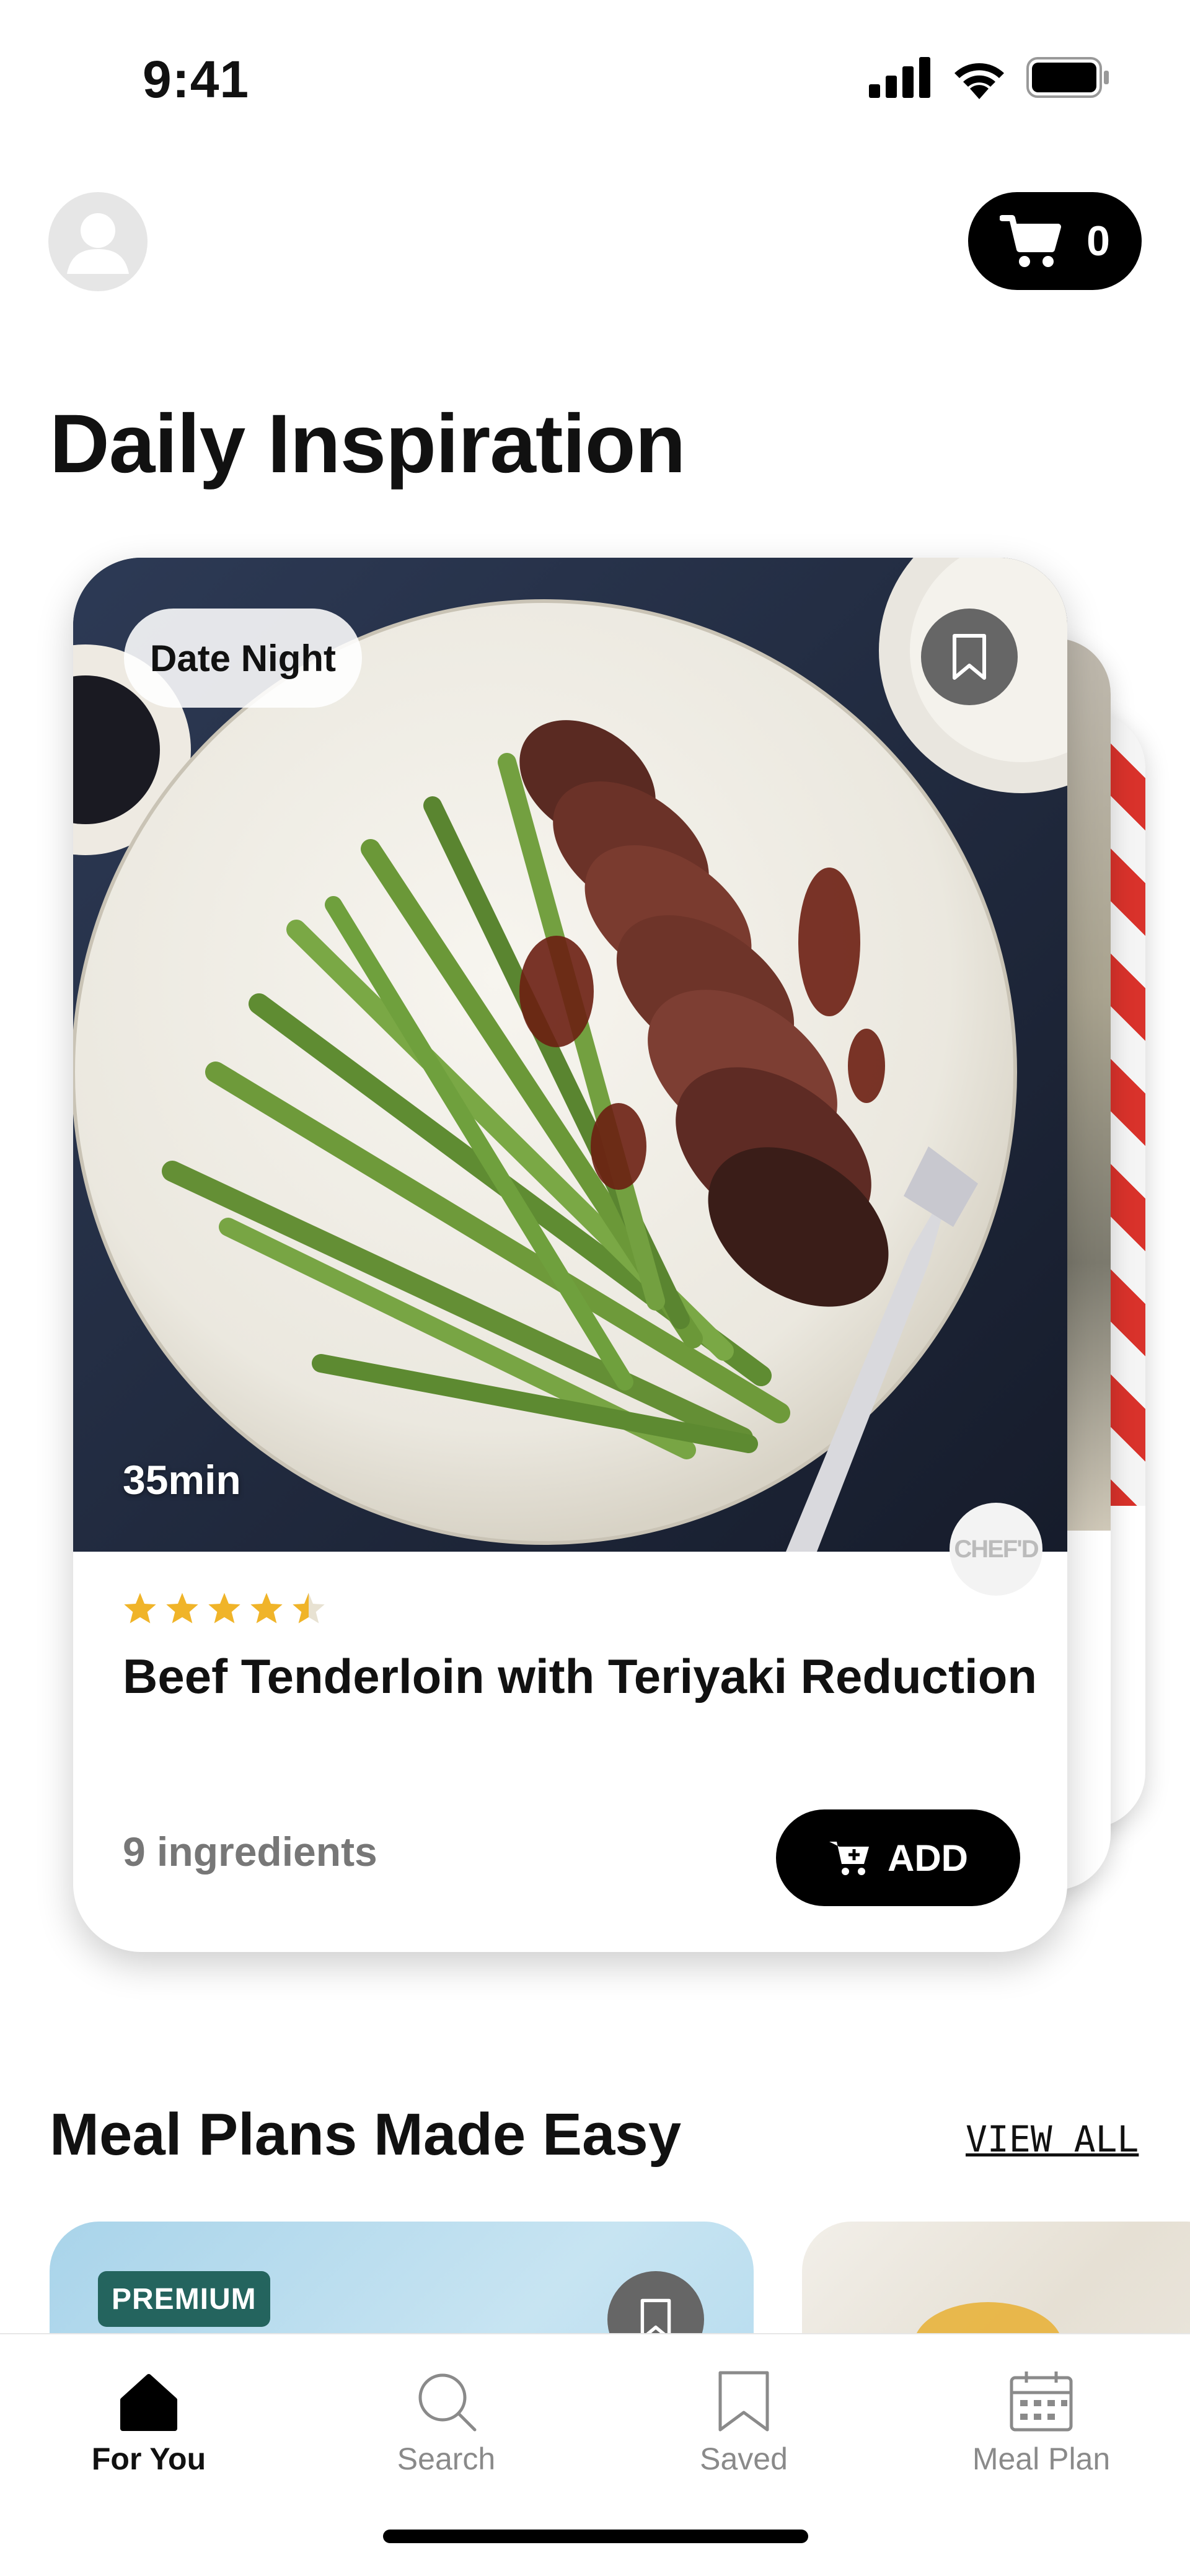 Image resolution: width=1190 pixels, height=2576 pixels. What do you see at coordinates (1067, 79) in the screenshot?
I see `battery-icon` at bounding box center [1067, 79].